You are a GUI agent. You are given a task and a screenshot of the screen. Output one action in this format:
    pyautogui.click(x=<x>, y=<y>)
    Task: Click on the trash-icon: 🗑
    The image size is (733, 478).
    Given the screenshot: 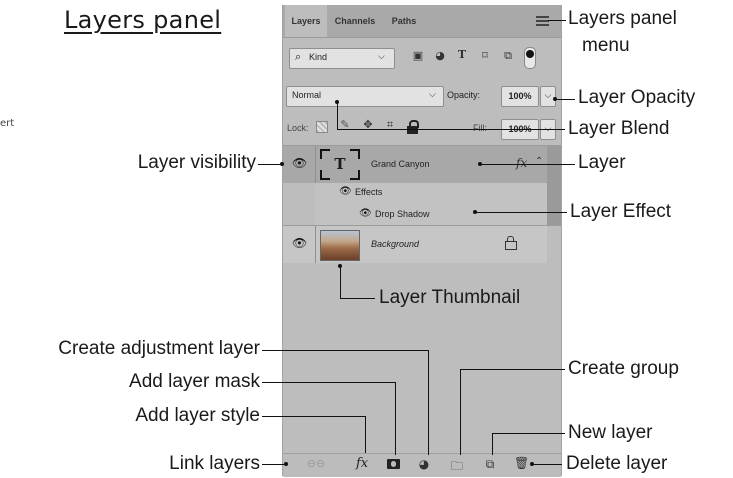 What is the action you would take?
    pyautogui.click(x=521, y=463)
    